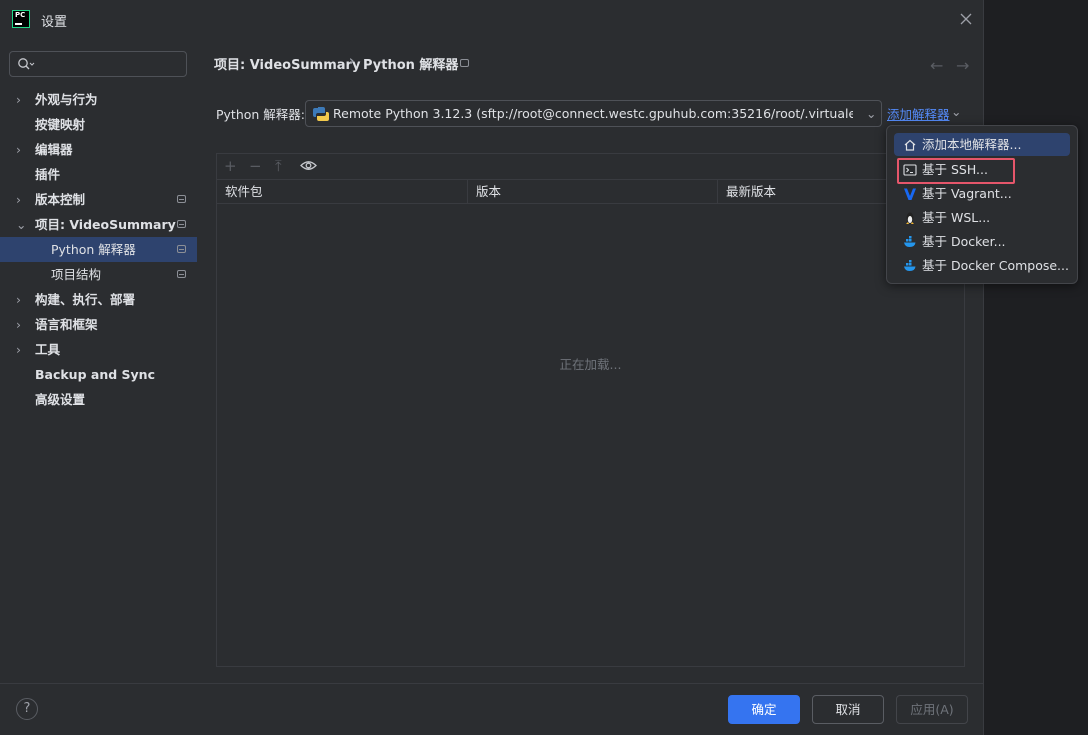 The height and width of the screenshot is (735, 1088). I want to click on sidebar-item-editor: › 编辑器, so click(98, 149).